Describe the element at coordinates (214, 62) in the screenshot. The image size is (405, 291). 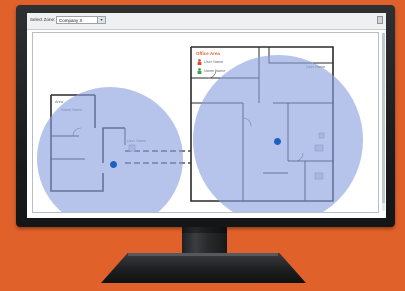
I see `office-user-name: User Name` at that location.